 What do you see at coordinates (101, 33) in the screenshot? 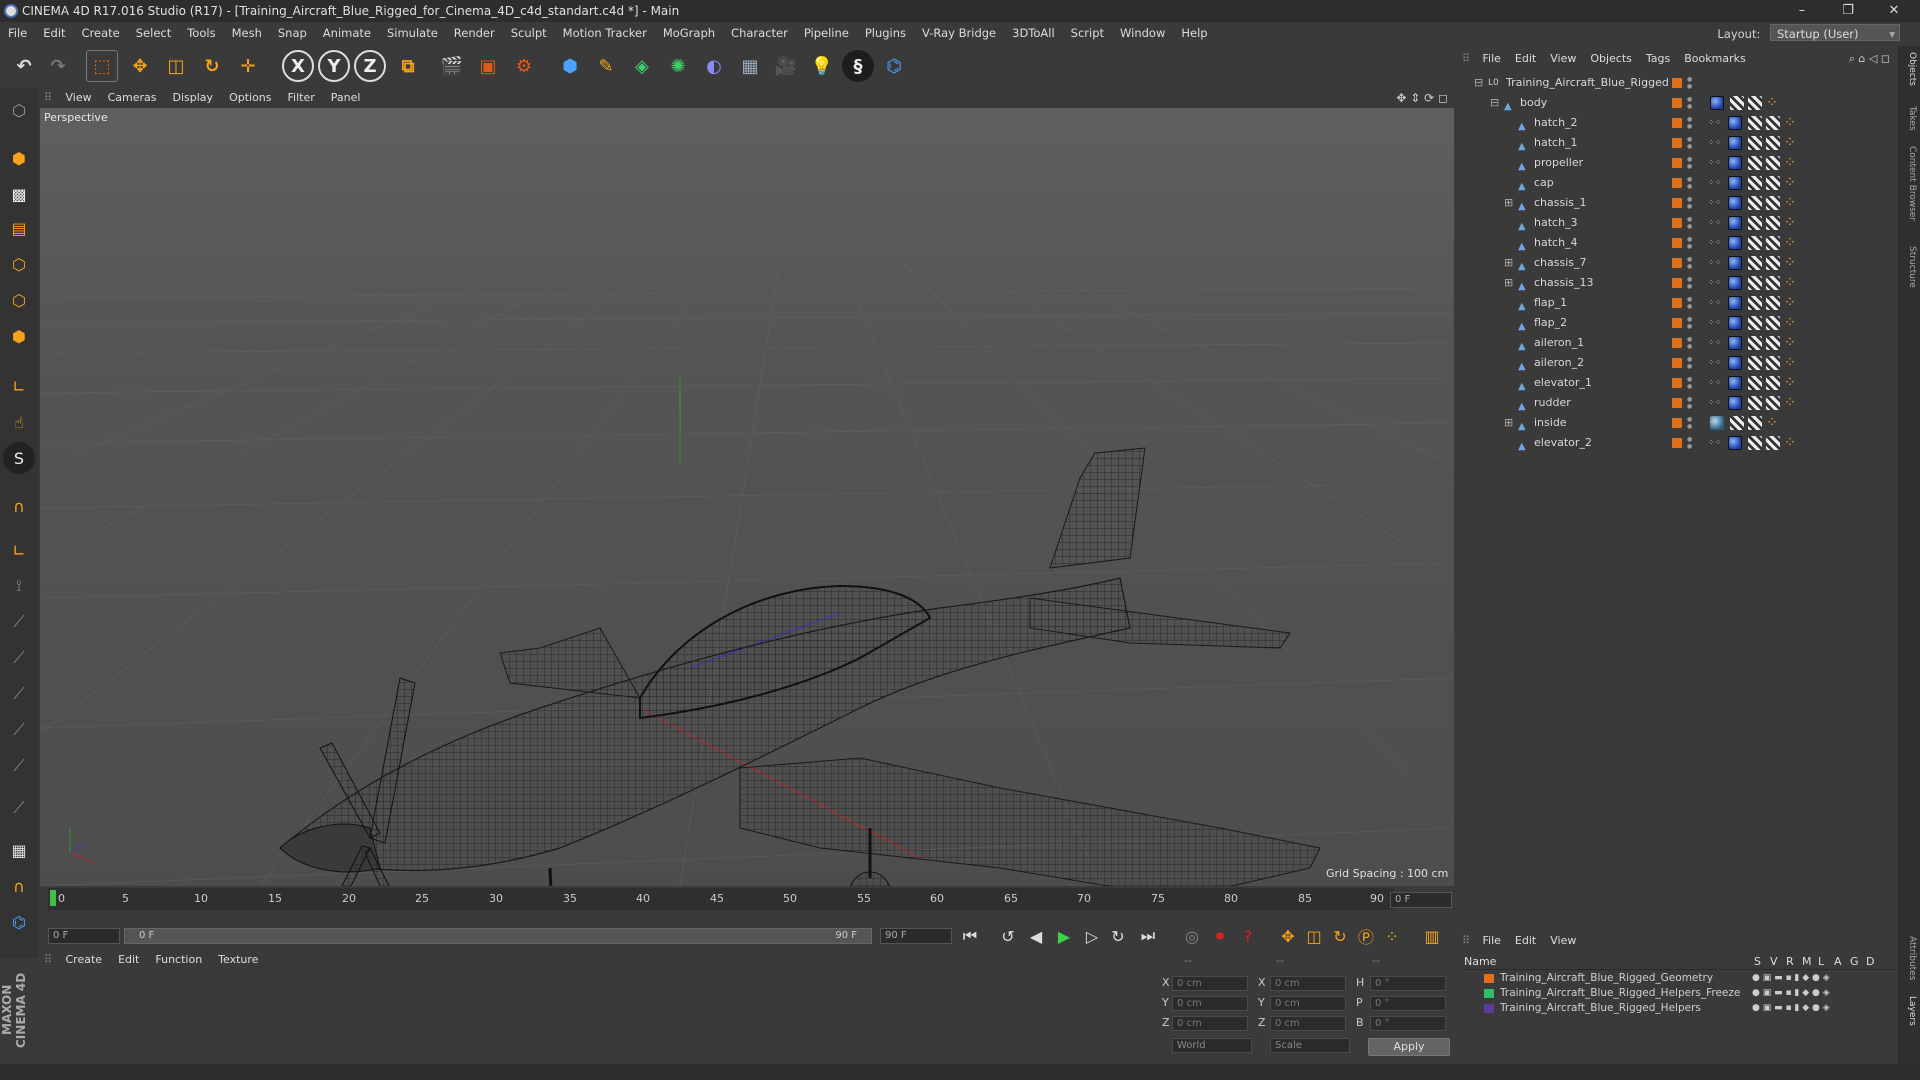
I see `menu-create: Create` at bounding box center [101, 33].